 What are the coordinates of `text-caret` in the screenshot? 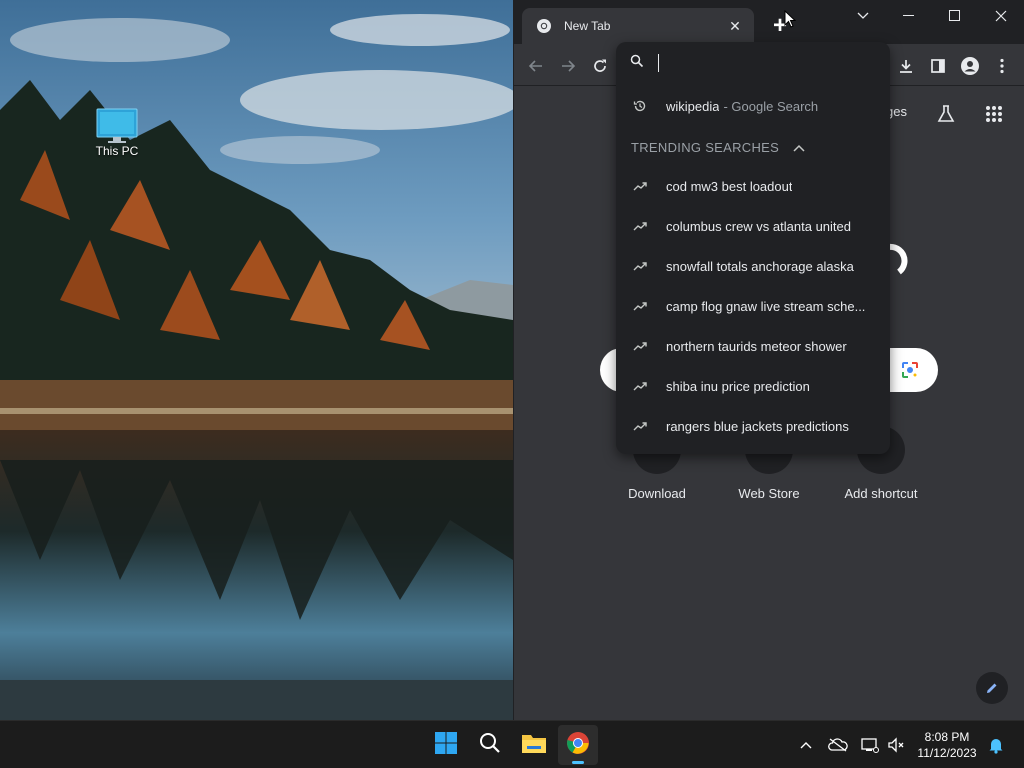 It's located at (658, 63).